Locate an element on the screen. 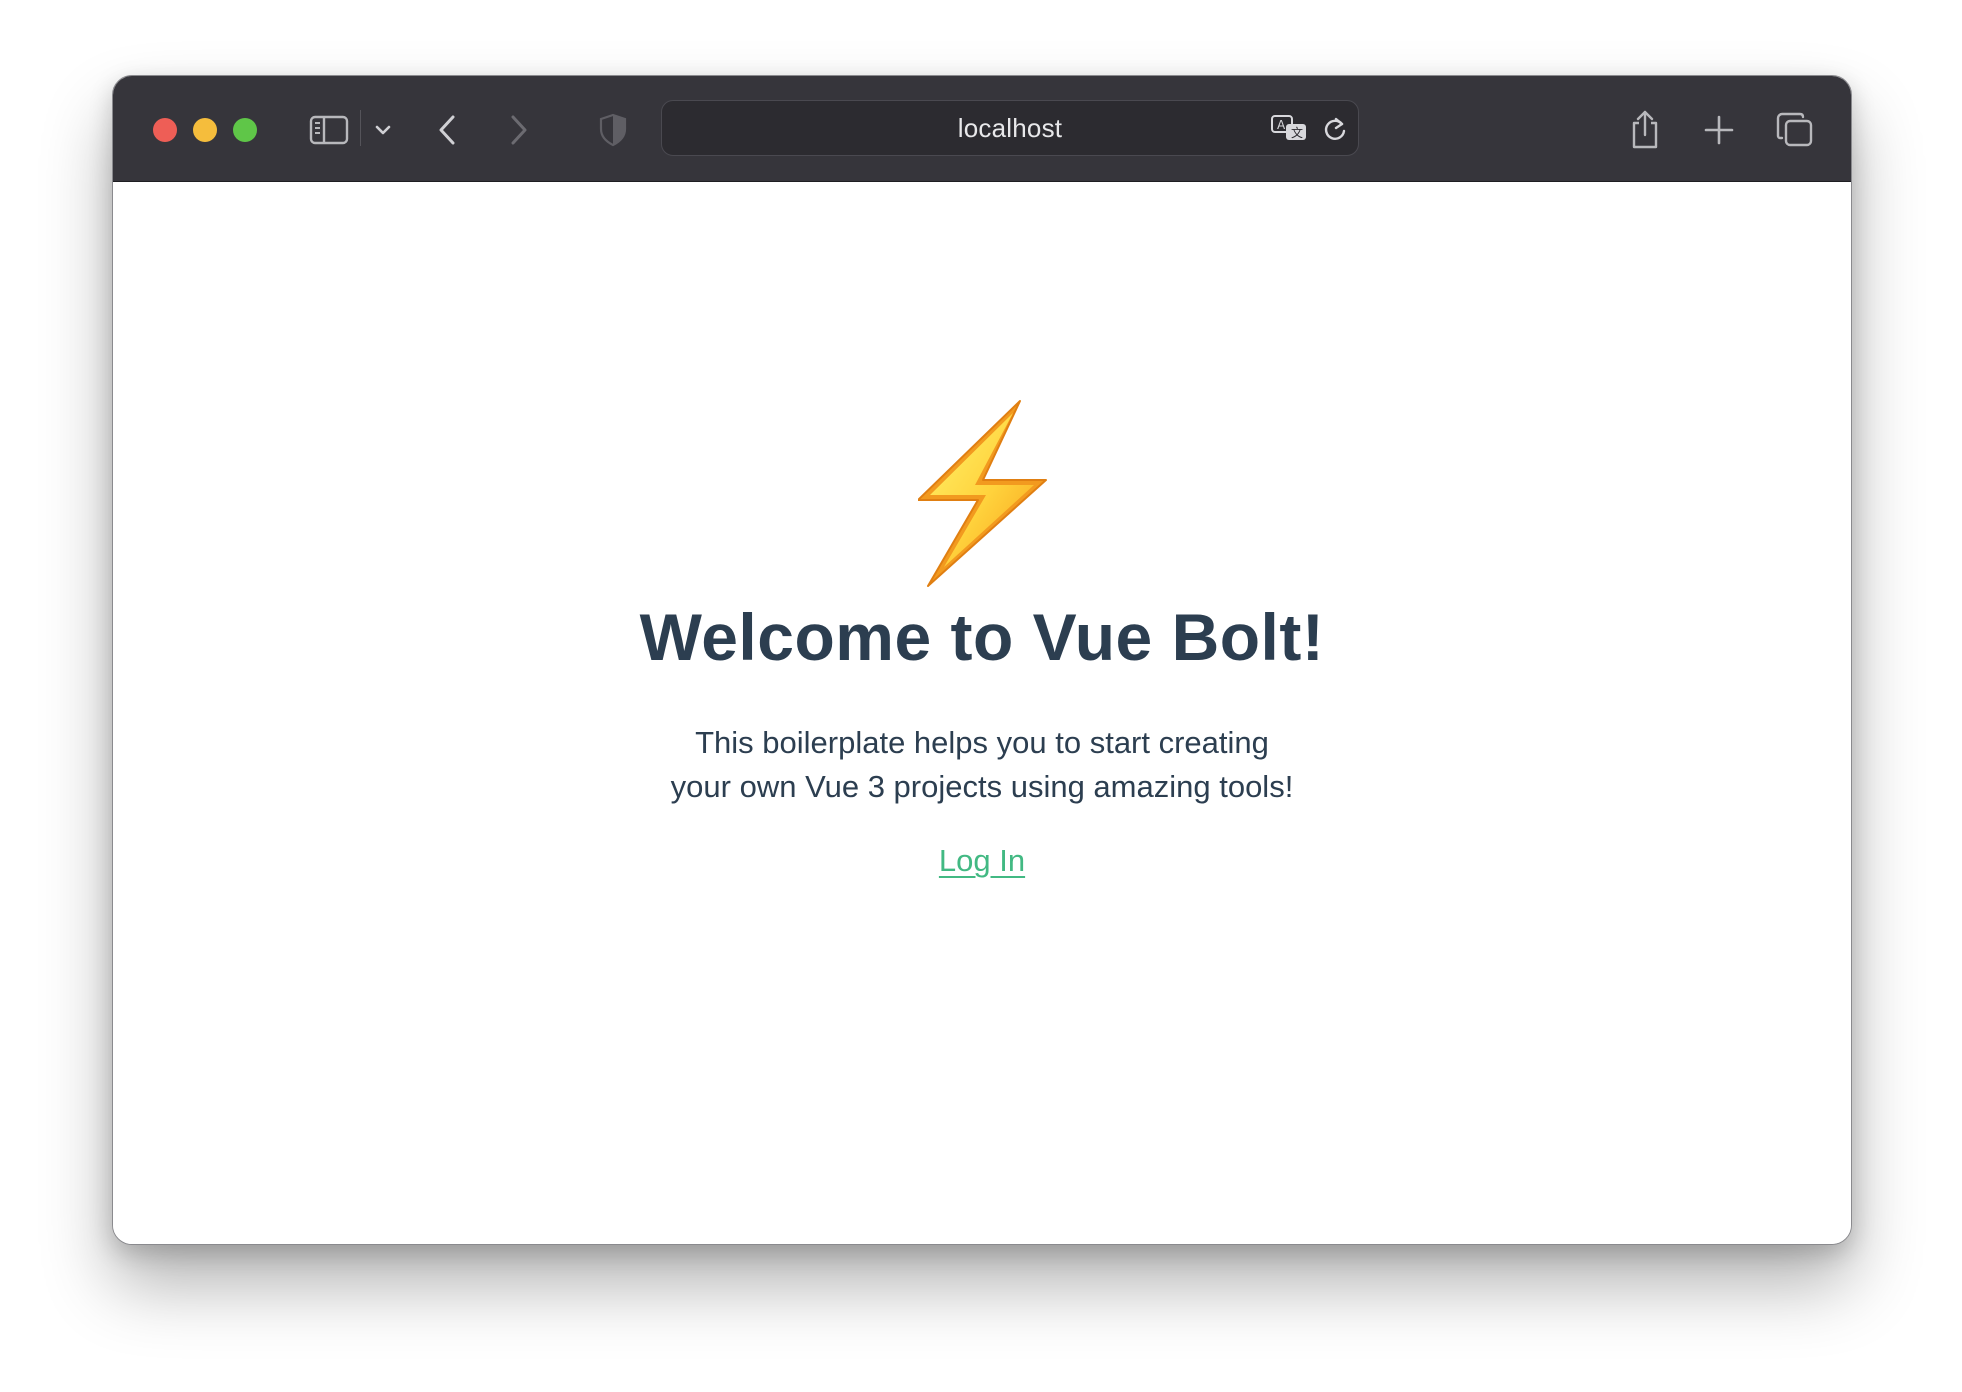 The width and height of the screenshot is (1962, 1392). tab-overview-icon is located at coordinates (1795, 130).